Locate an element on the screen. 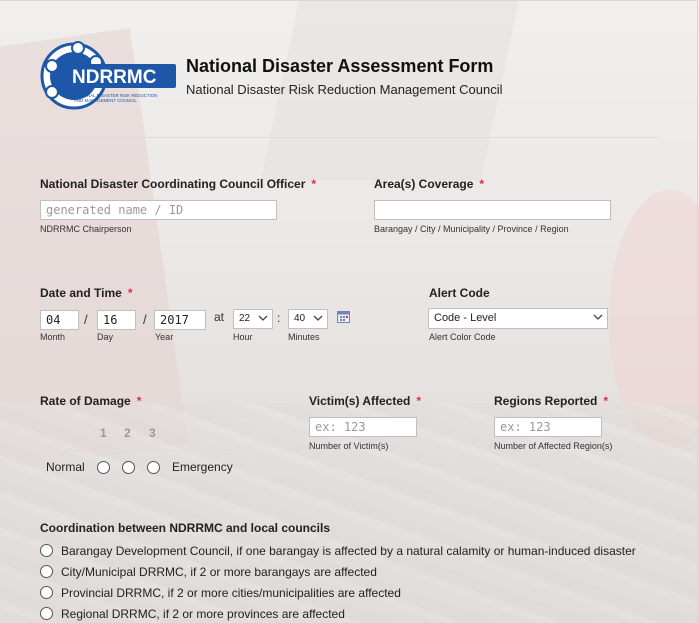  damage-label: Rate of Damage * is located at coordinates (91, 401).